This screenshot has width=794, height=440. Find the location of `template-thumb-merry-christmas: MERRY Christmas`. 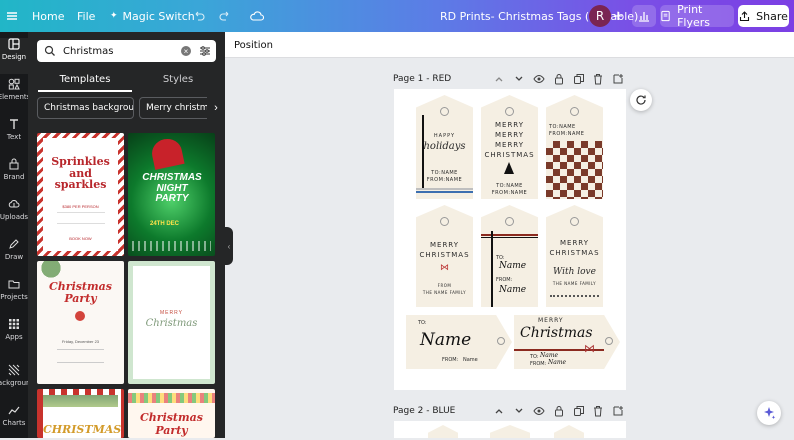

template-thumb-merry-christmas: MERRY Christmas is located at coordinates (171, 322).